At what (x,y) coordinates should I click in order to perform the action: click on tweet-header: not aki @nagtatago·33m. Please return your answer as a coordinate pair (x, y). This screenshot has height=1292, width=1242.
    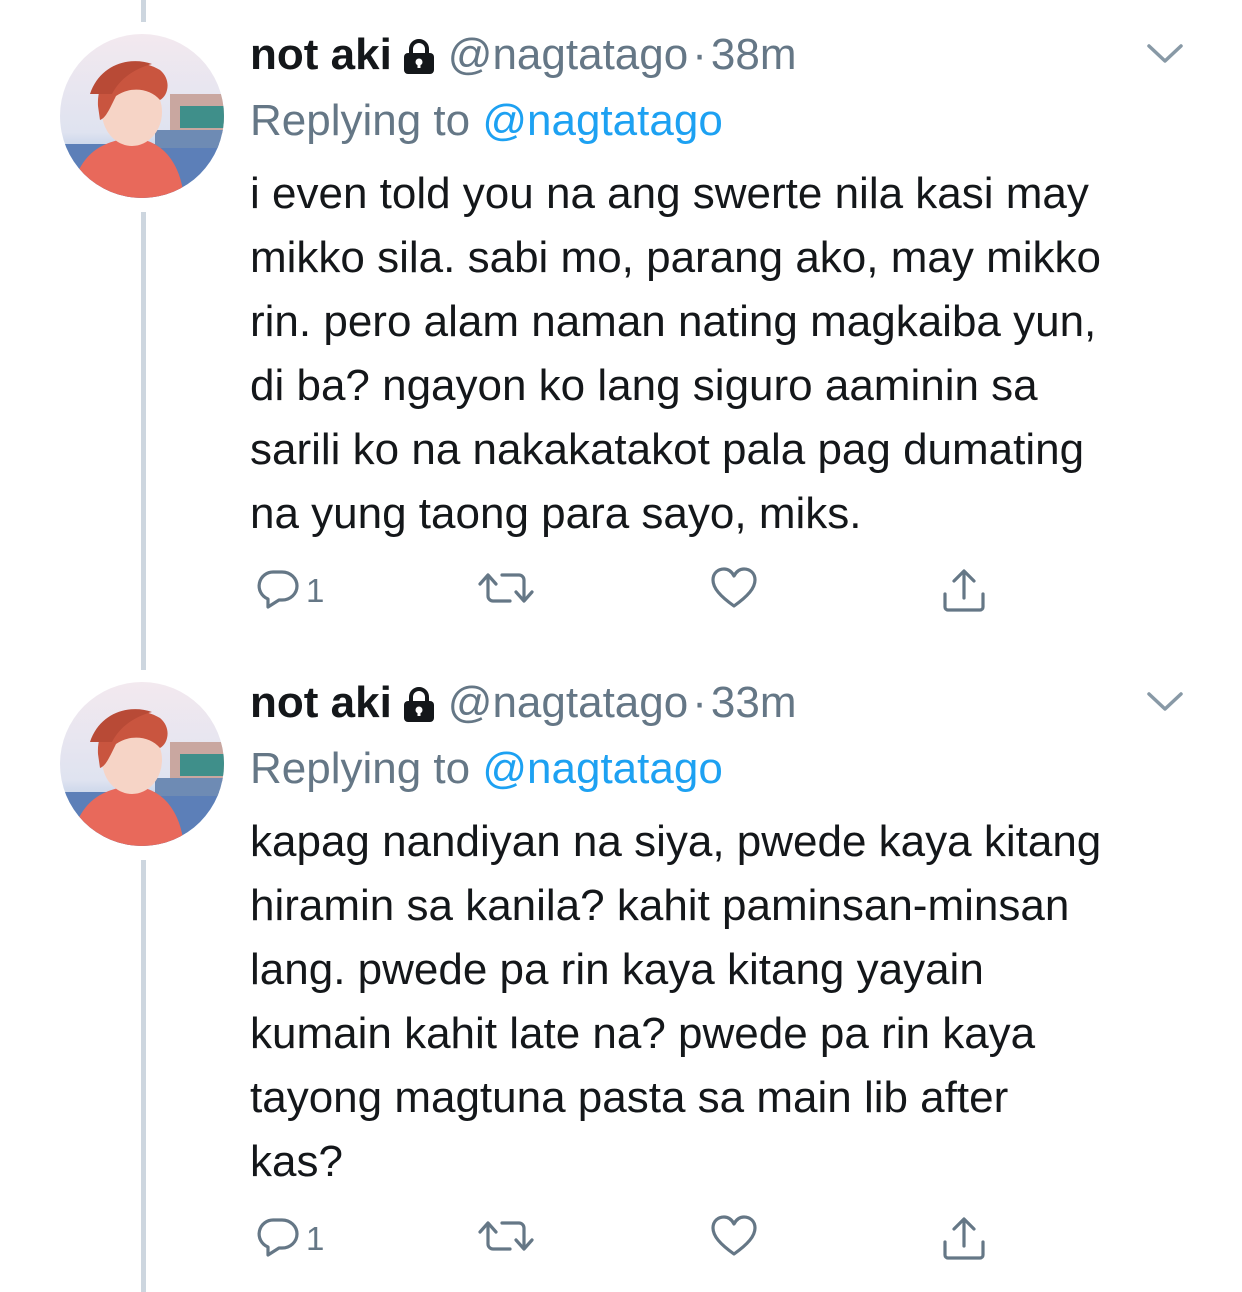
    Looking at the image, I should click on (720, 703).